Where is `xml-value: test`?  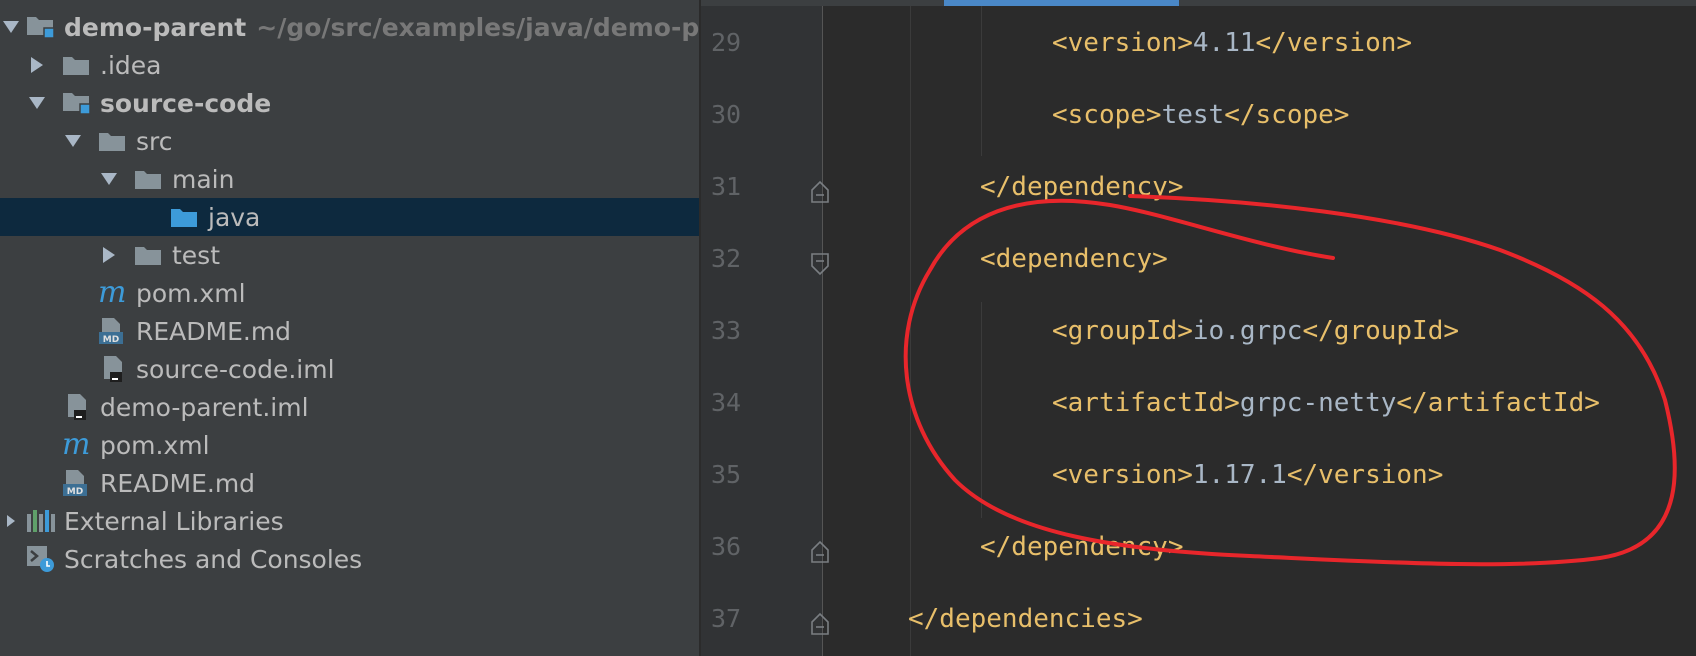 xml-value: test is located at coordinates (1193, 115).